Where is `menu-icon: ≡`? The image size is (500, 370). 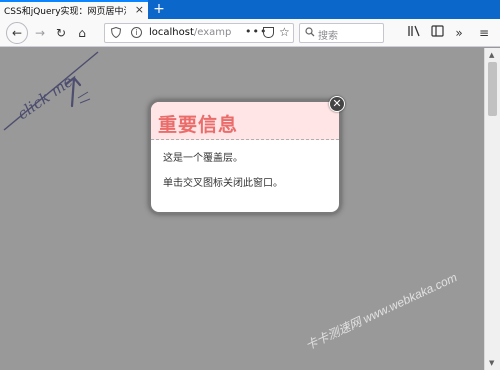
menu-icon: ≡ is located at coordinates (484, 33).